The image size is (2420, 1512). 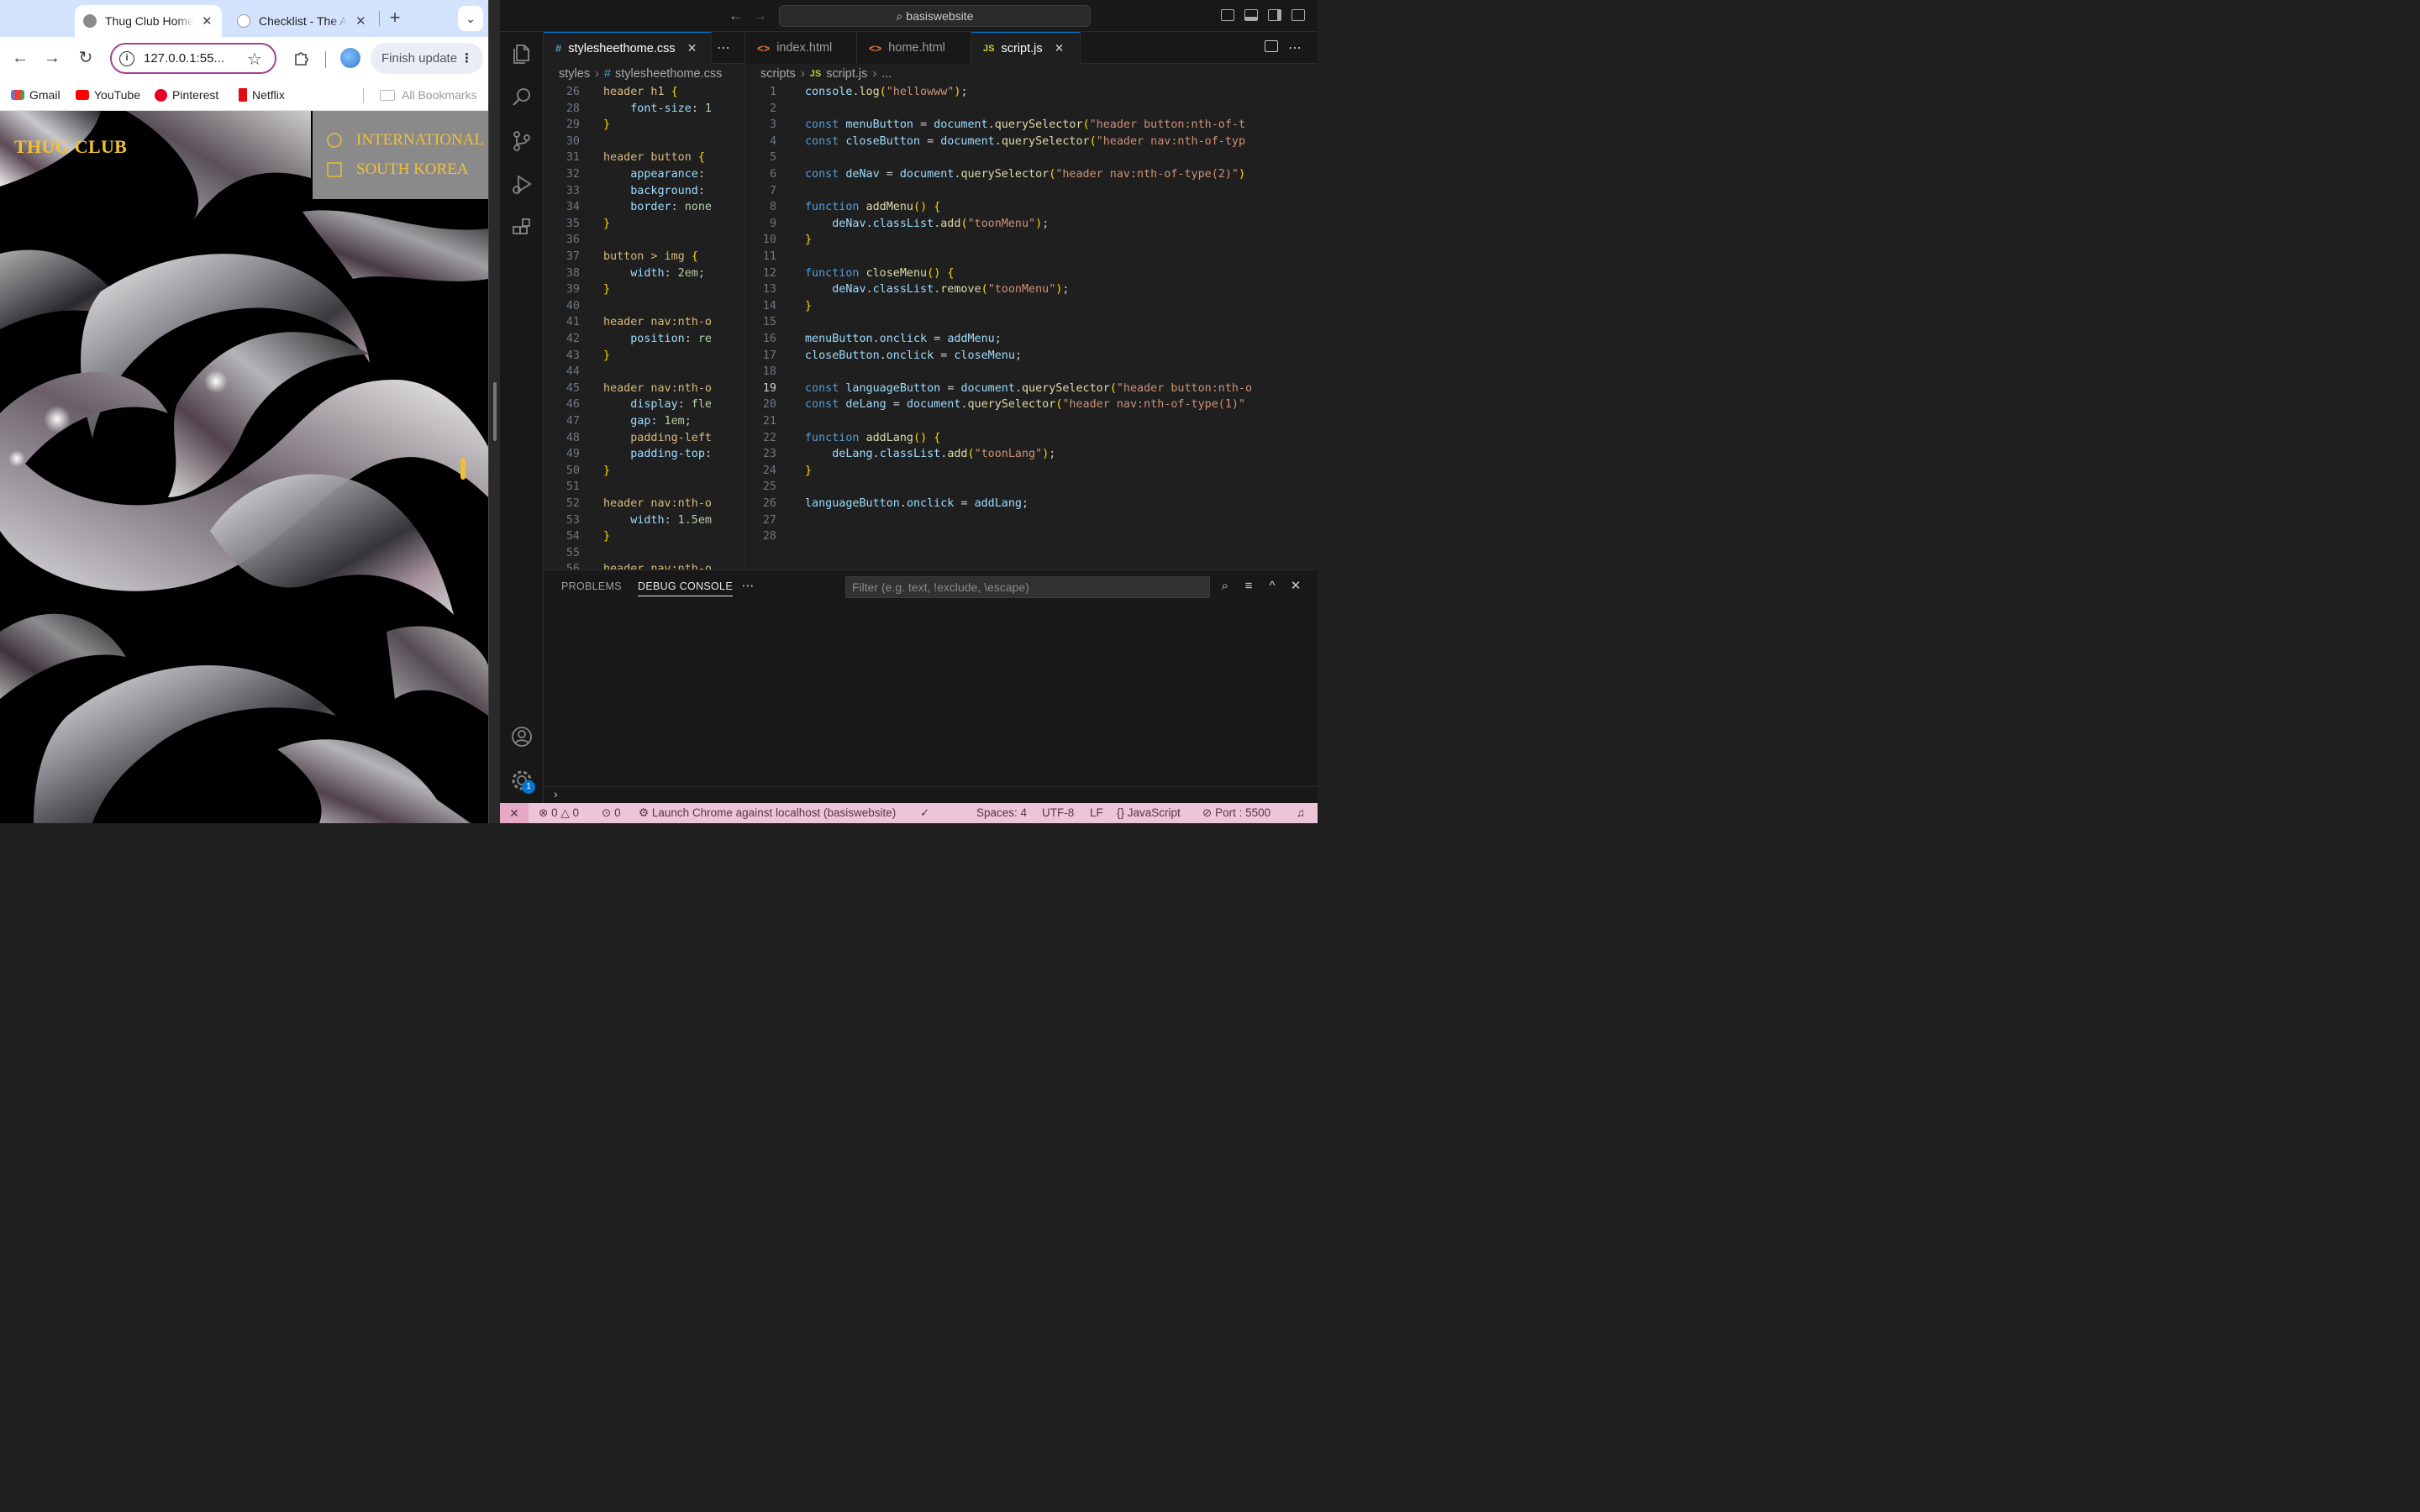 I want to click on eol-status: LF, so click(x=1096, y=812).